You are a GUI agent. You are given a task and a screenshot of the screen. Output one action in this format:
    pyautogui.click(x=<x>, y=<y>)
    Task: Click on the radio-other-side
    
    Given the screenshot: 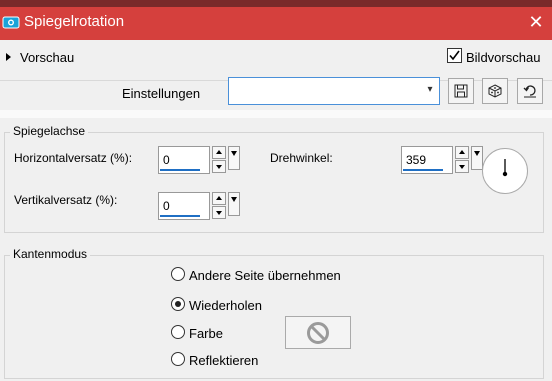 What is the action you would take?
    pyautogui.click(x=178, y=274)
    